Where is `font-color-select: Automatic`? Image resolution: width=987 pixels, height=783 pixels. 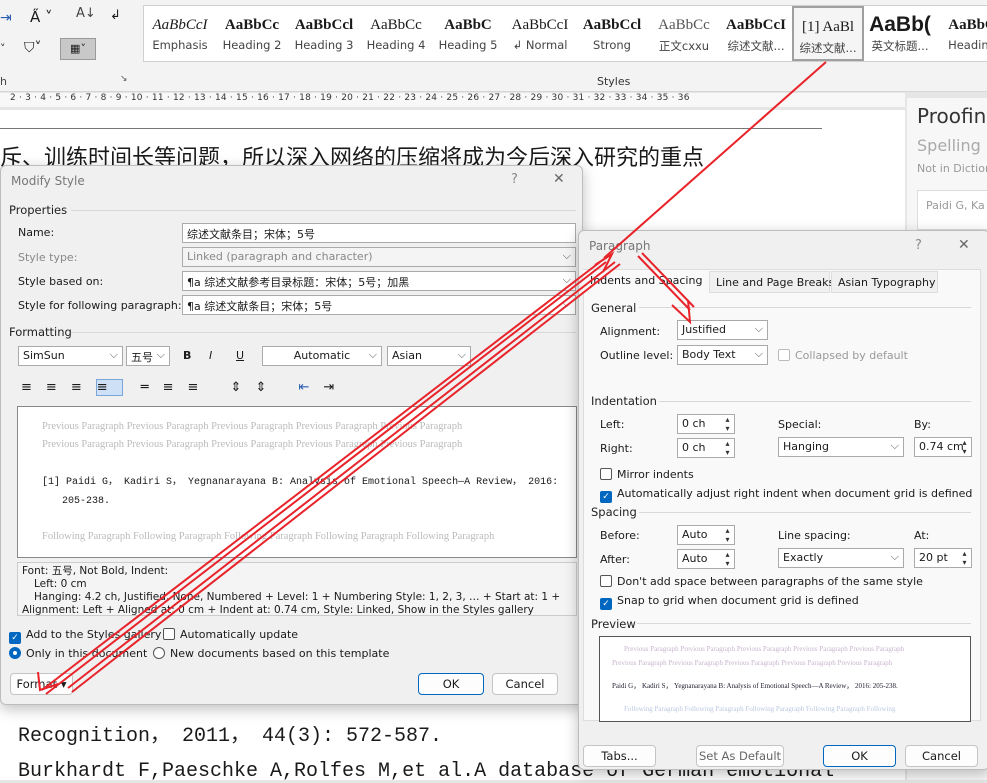 font-color-select: Automatic is located at coordinates (322, 356).